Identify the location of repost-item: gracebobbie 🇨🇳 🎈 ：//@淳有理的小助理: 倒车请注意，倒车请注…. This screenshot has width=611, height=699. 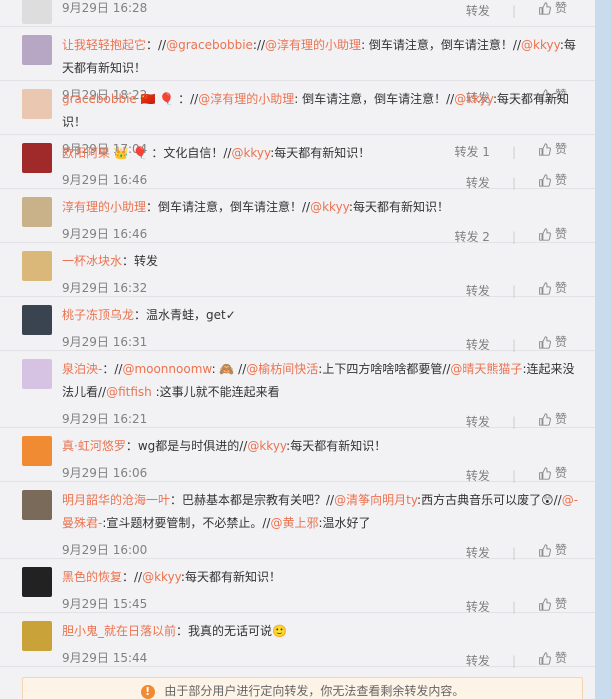
(297, 120).